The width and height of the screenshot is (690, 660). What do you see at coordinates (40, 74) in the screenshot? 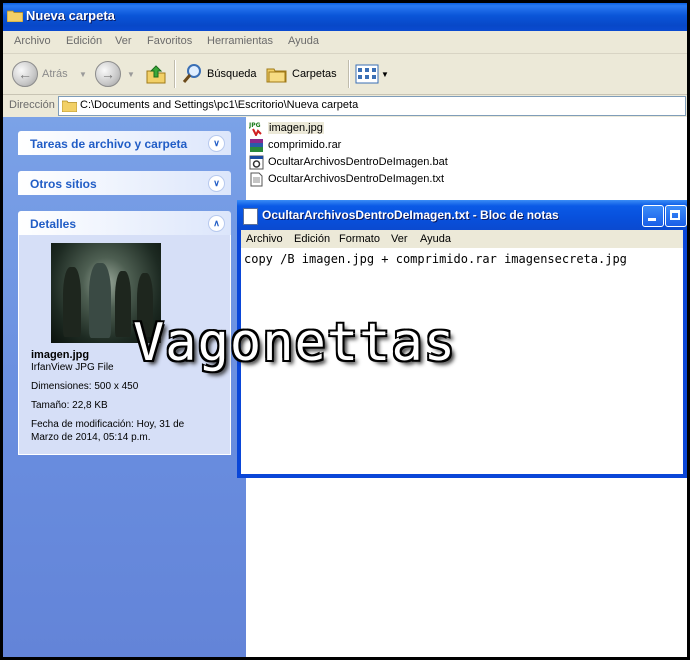
I see `back-button: ← Atrás` at bounding box center [40, 74].